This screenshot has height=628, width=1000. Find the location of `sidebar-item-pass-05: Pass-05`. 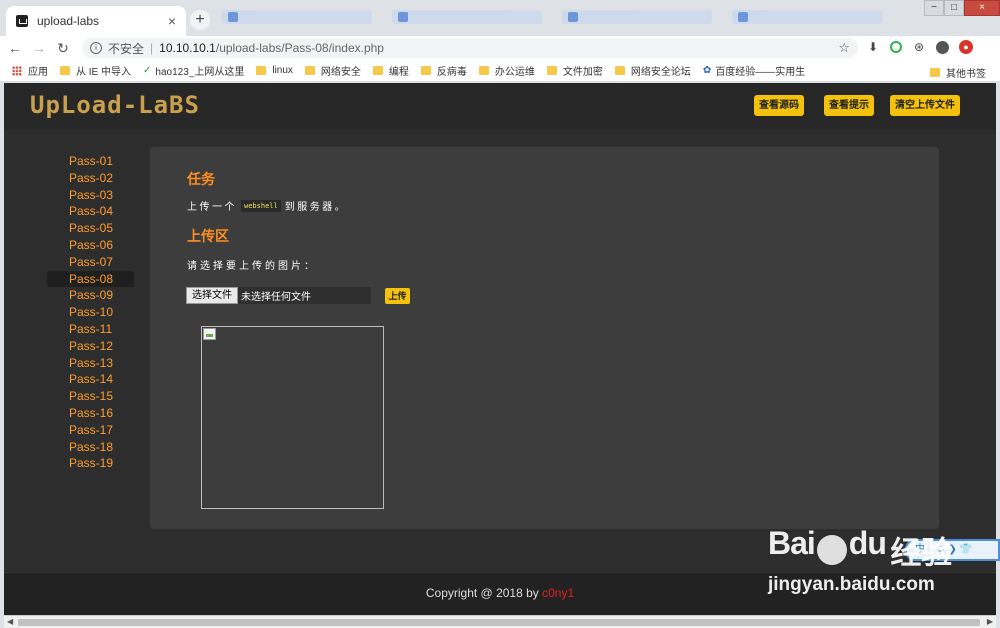

sidebar-item-pass-05: Pass-05 is located at coordinates (90, 228).